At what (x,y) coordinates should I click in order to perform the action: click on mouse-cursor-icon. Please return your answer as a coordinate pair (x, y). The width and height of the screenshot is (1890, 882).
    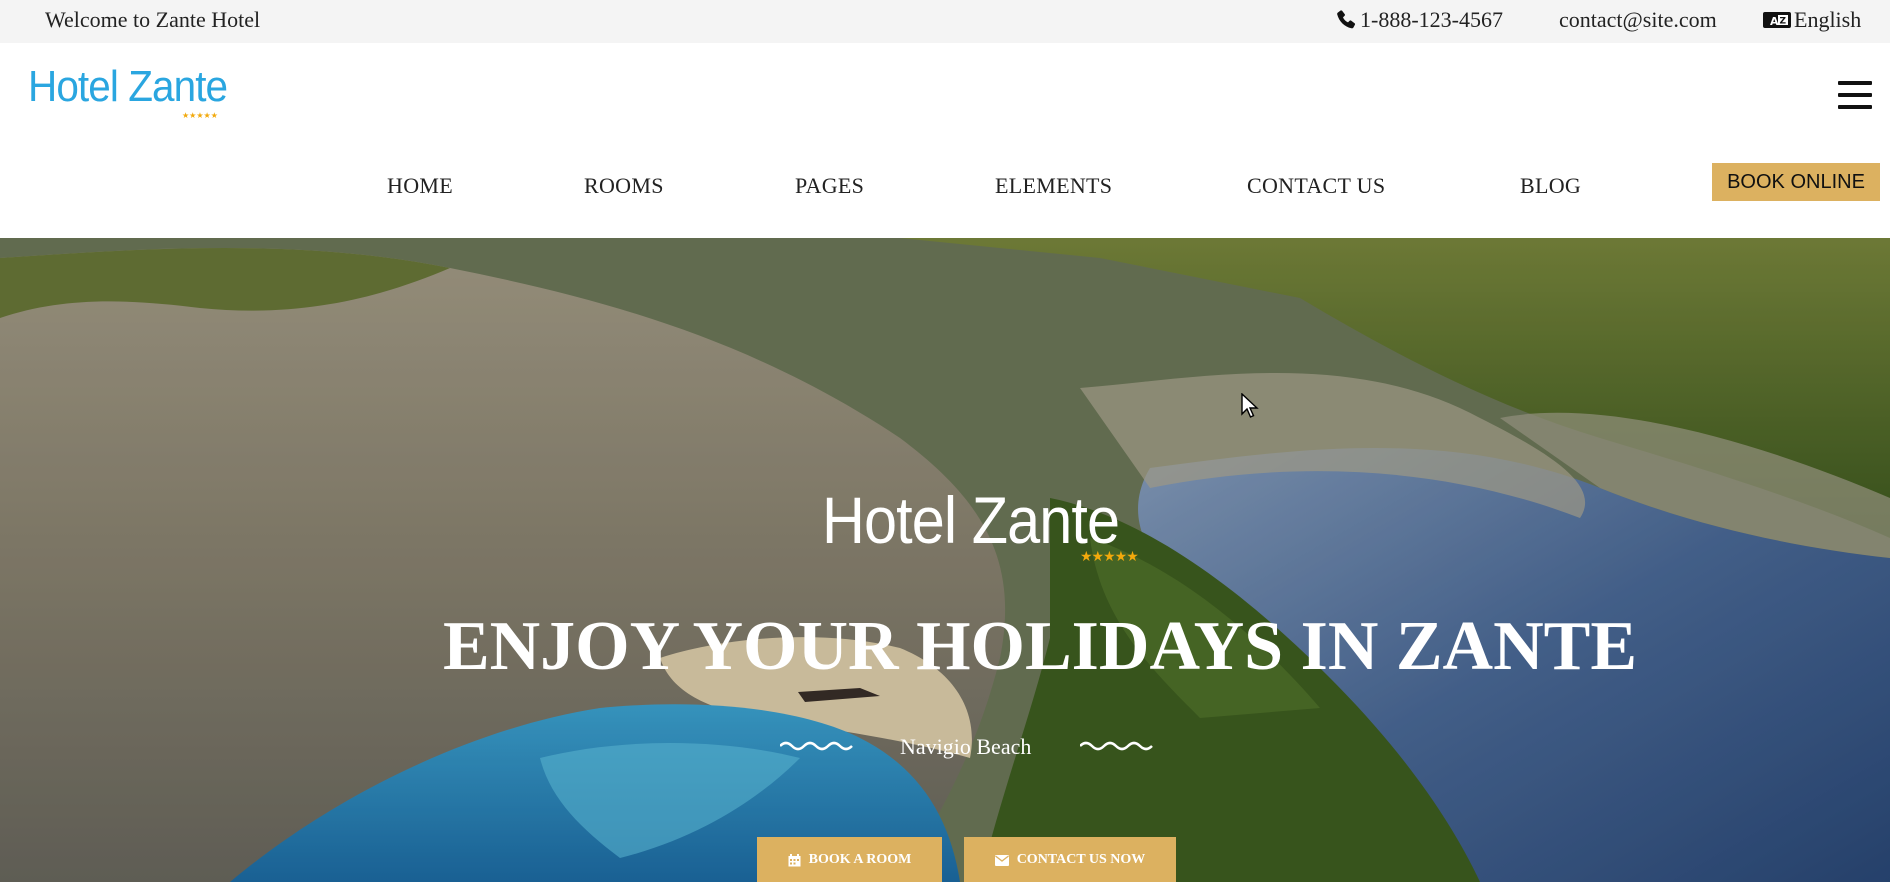
    Looking at the image, I should click on (1250, 409).